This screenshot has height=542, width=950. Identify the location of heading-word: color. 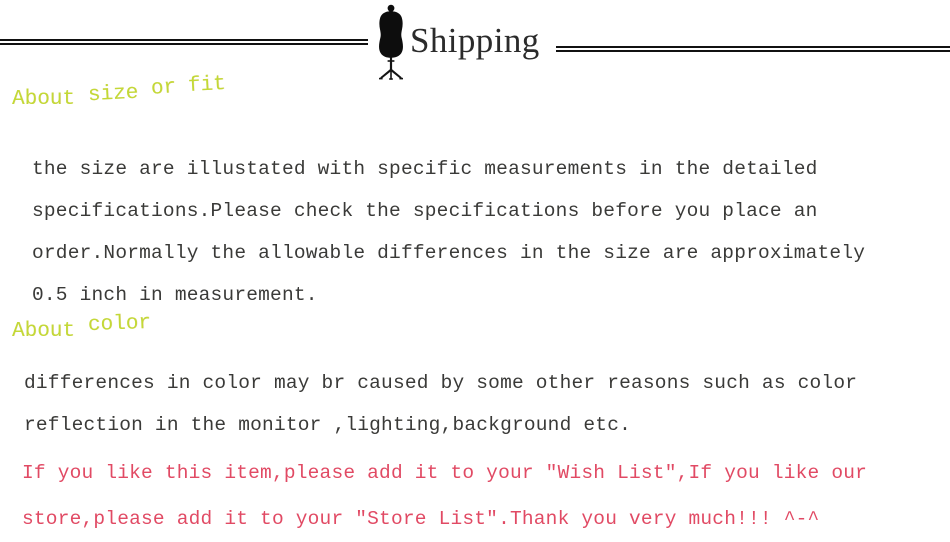
(119, 324).